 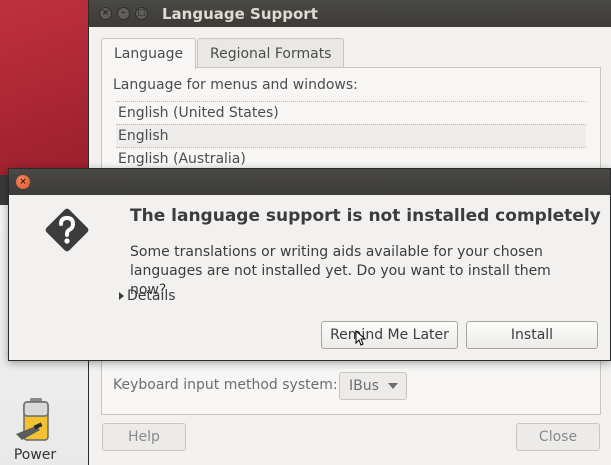 I want to click on window-minimize-icon: –, so click(x=123, y=13).